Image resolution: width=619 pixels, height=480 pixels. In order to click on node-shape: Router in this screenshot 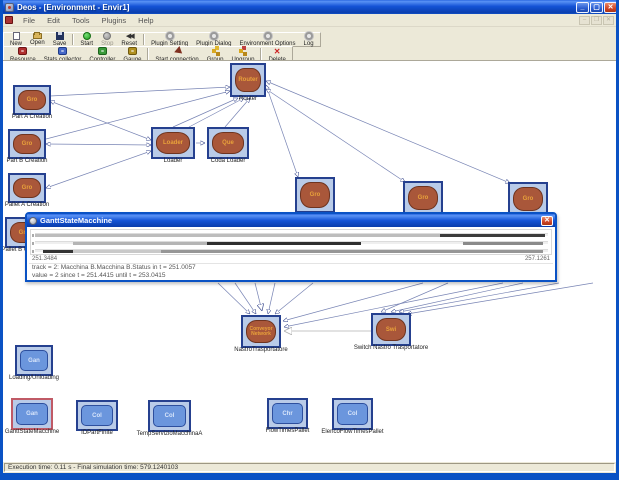, I will do `click(248, 80)`.